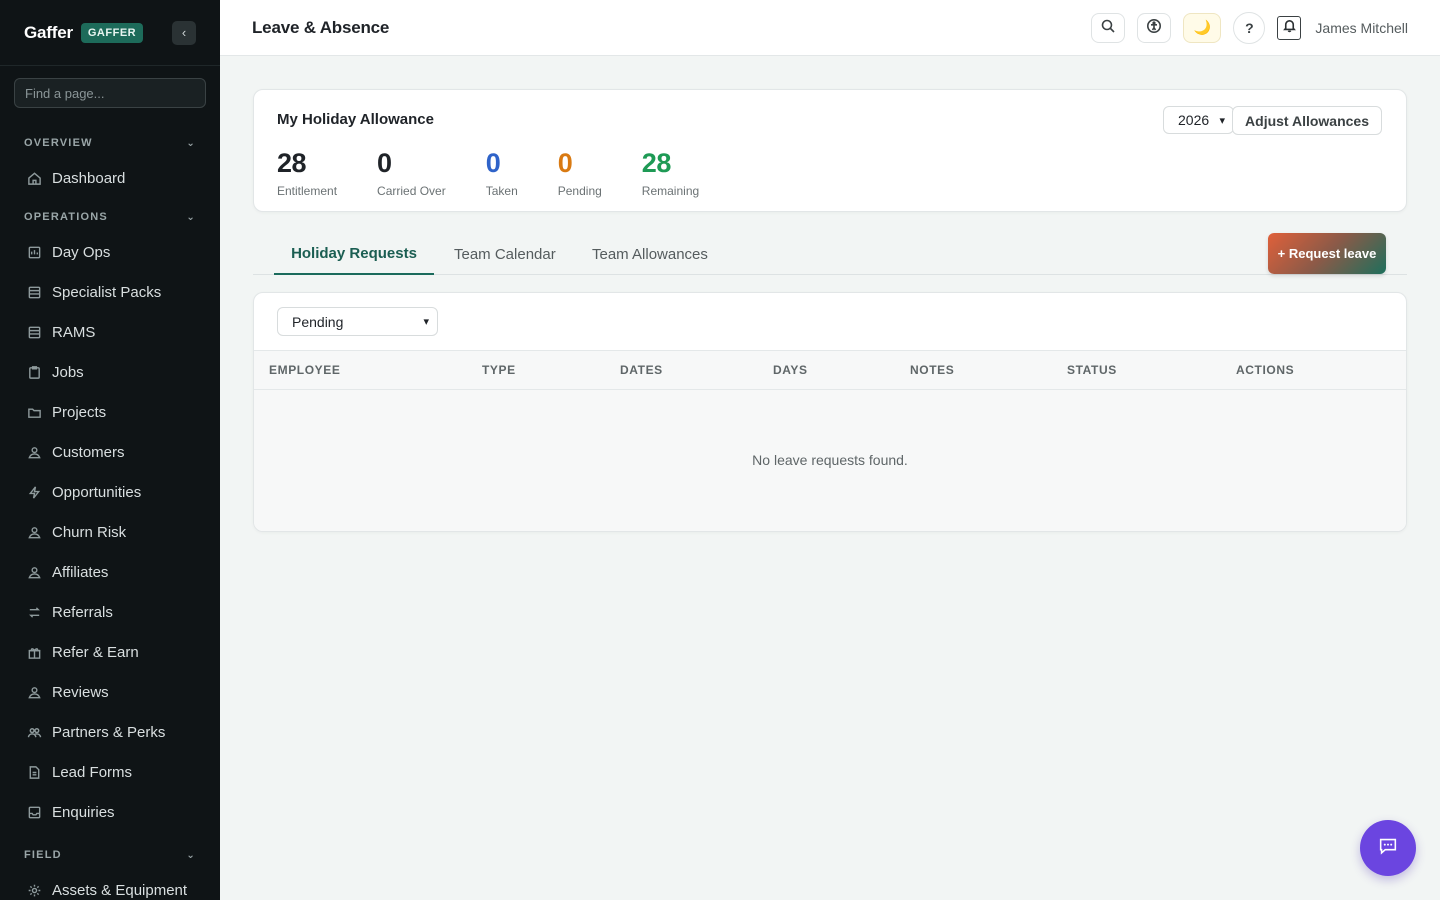 The height and width of the screenshot is (900, 1440). I want to click on form-icon, so click(34, 772).